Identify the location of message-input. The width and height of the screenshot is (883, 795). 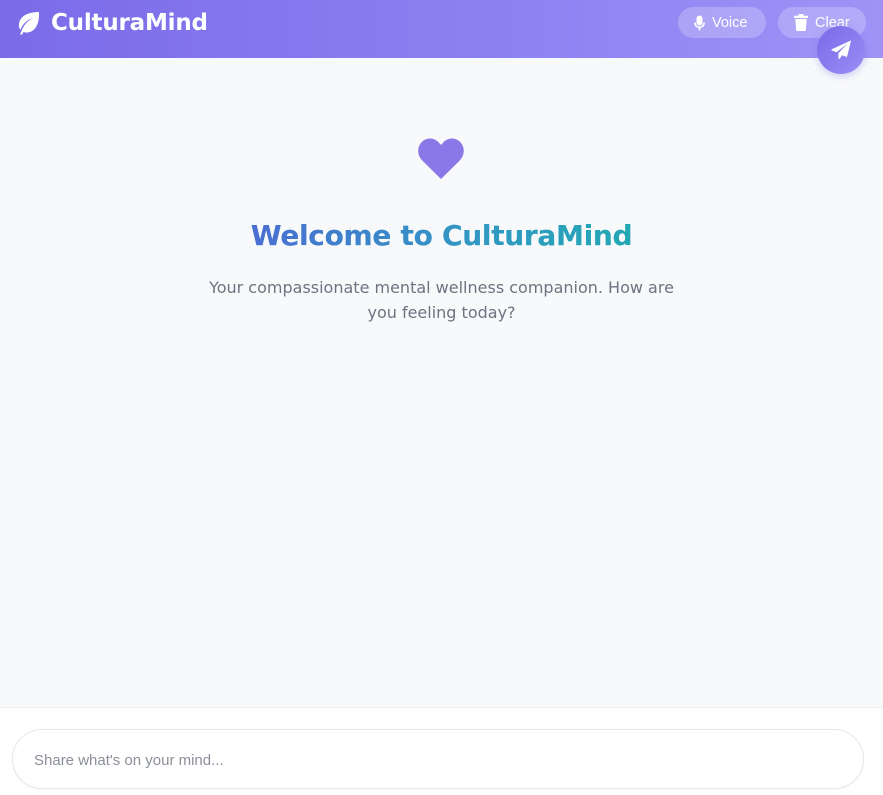
(424, 760).